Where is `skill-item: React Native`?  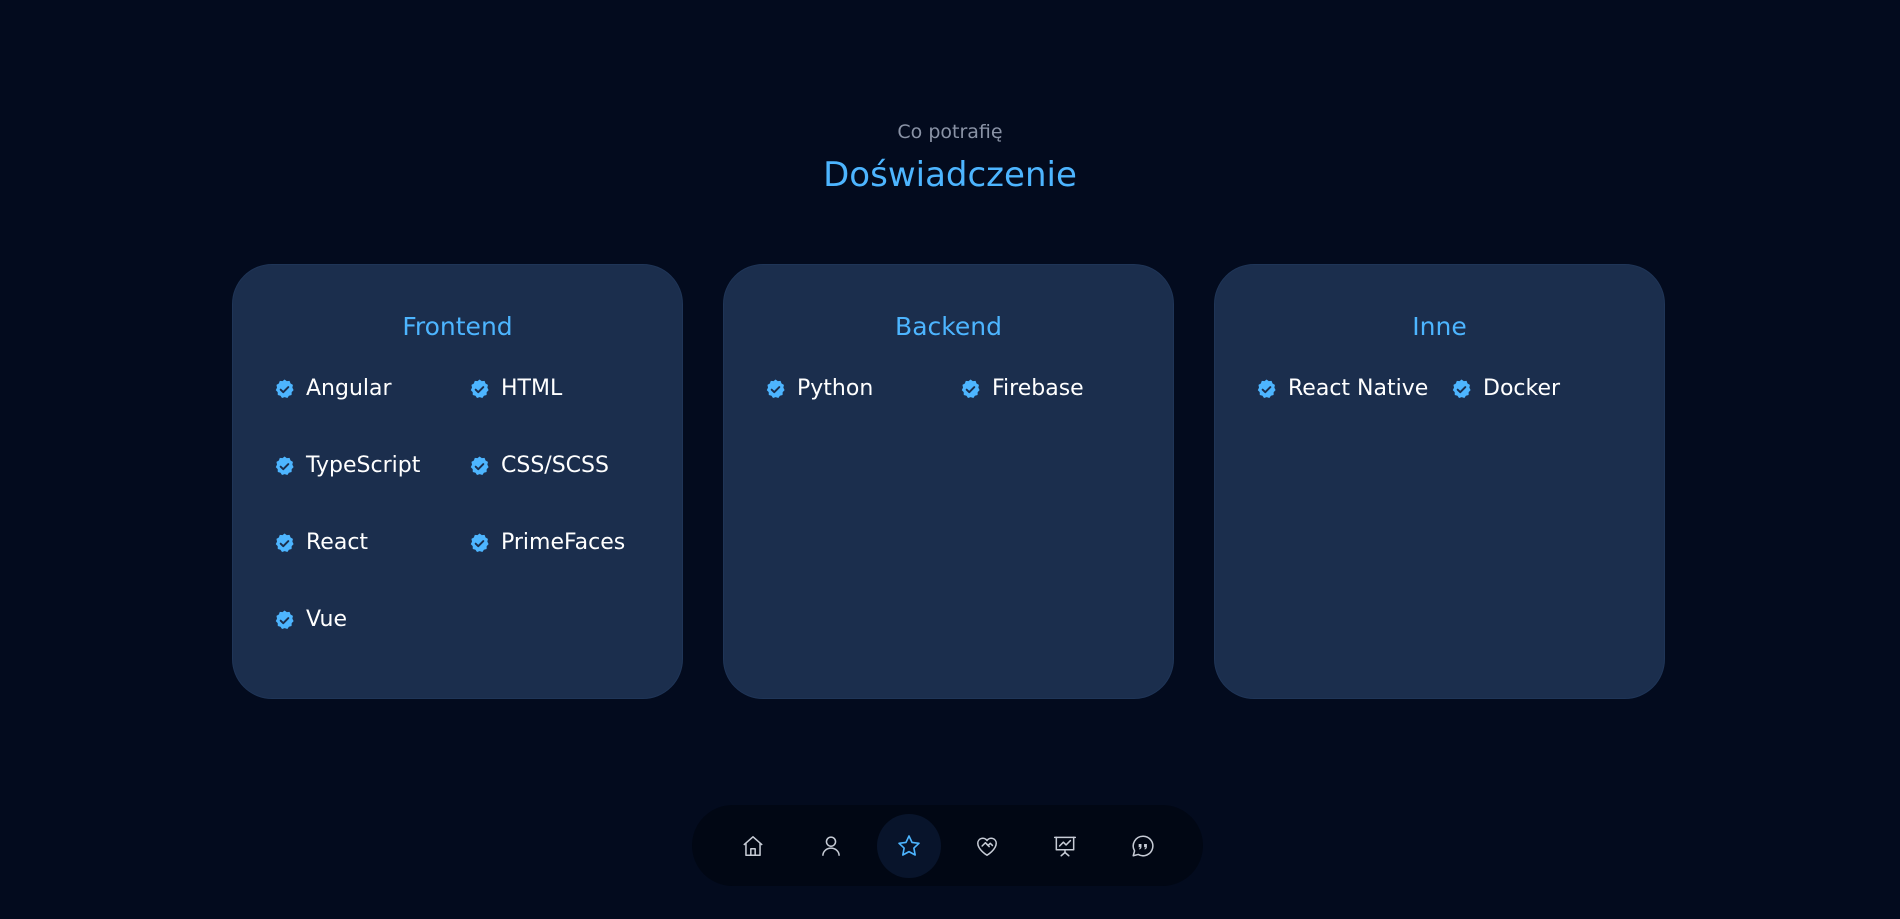
skill-item: React Native is located at coordinates (1352, 389).